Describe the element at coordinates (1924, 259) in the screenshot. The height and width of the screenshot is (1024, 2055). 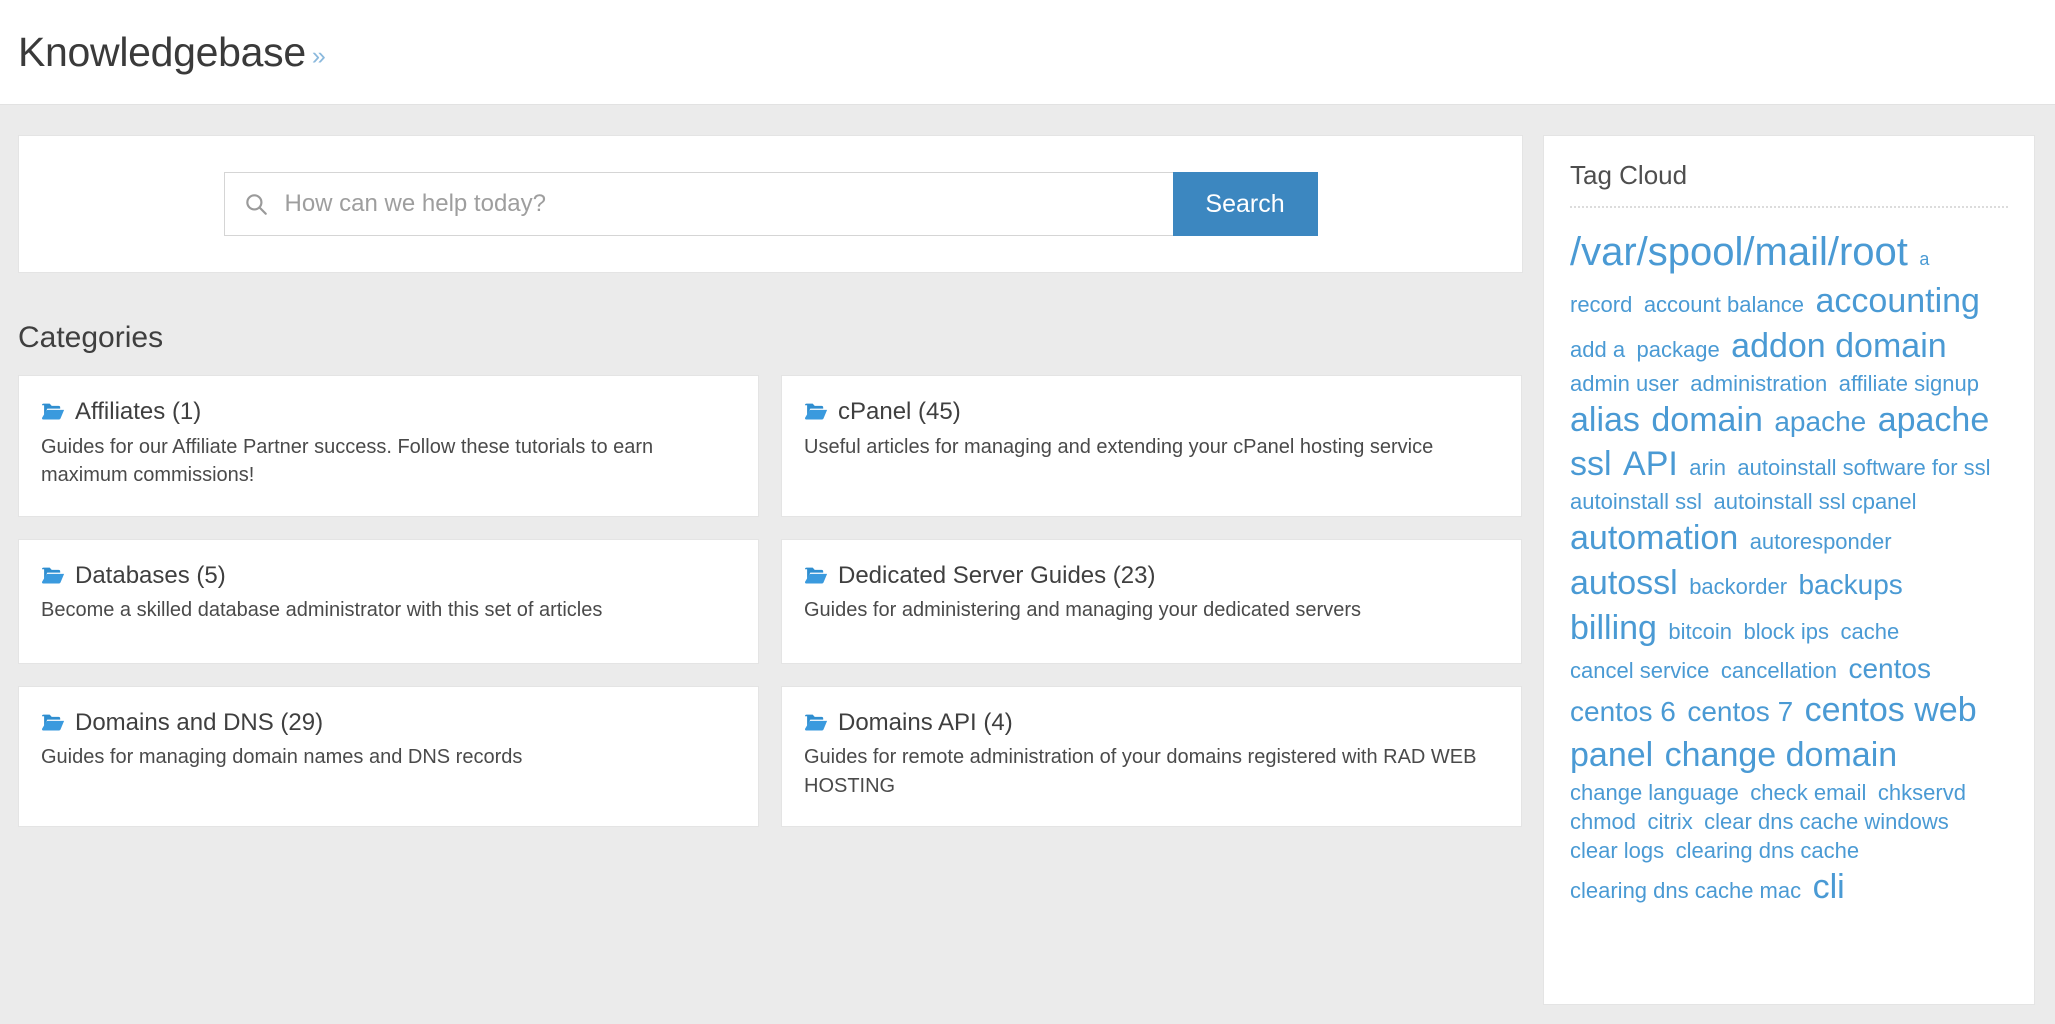
I see `tag-cloud-item: a` at that location.